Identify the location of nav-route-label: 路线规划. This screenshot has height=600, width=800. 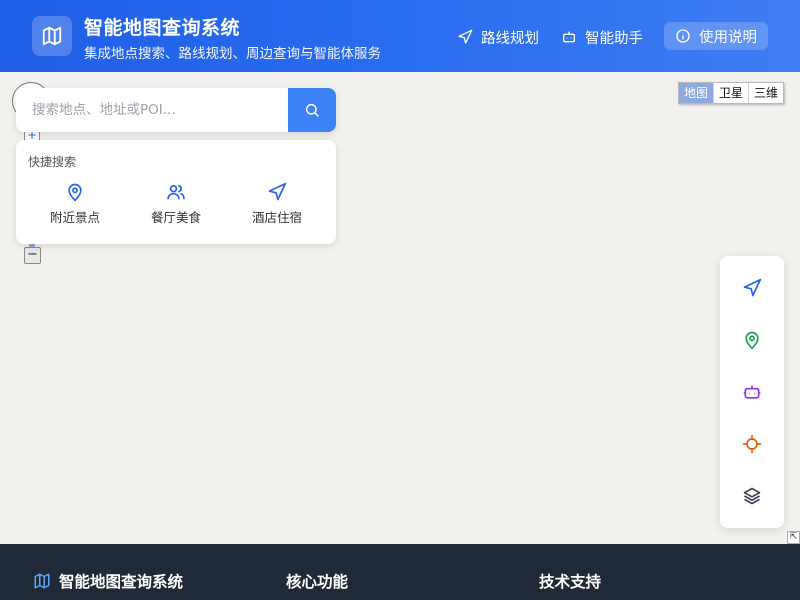
(510, 38).